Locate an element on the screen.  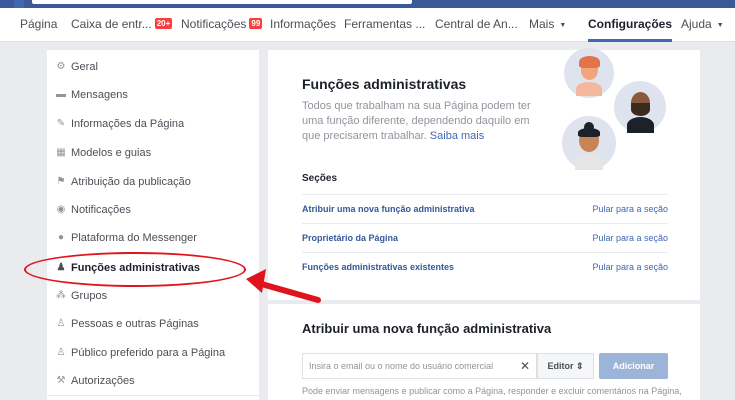
pencil-icon: ✎ is located at coordinates (61, 123).